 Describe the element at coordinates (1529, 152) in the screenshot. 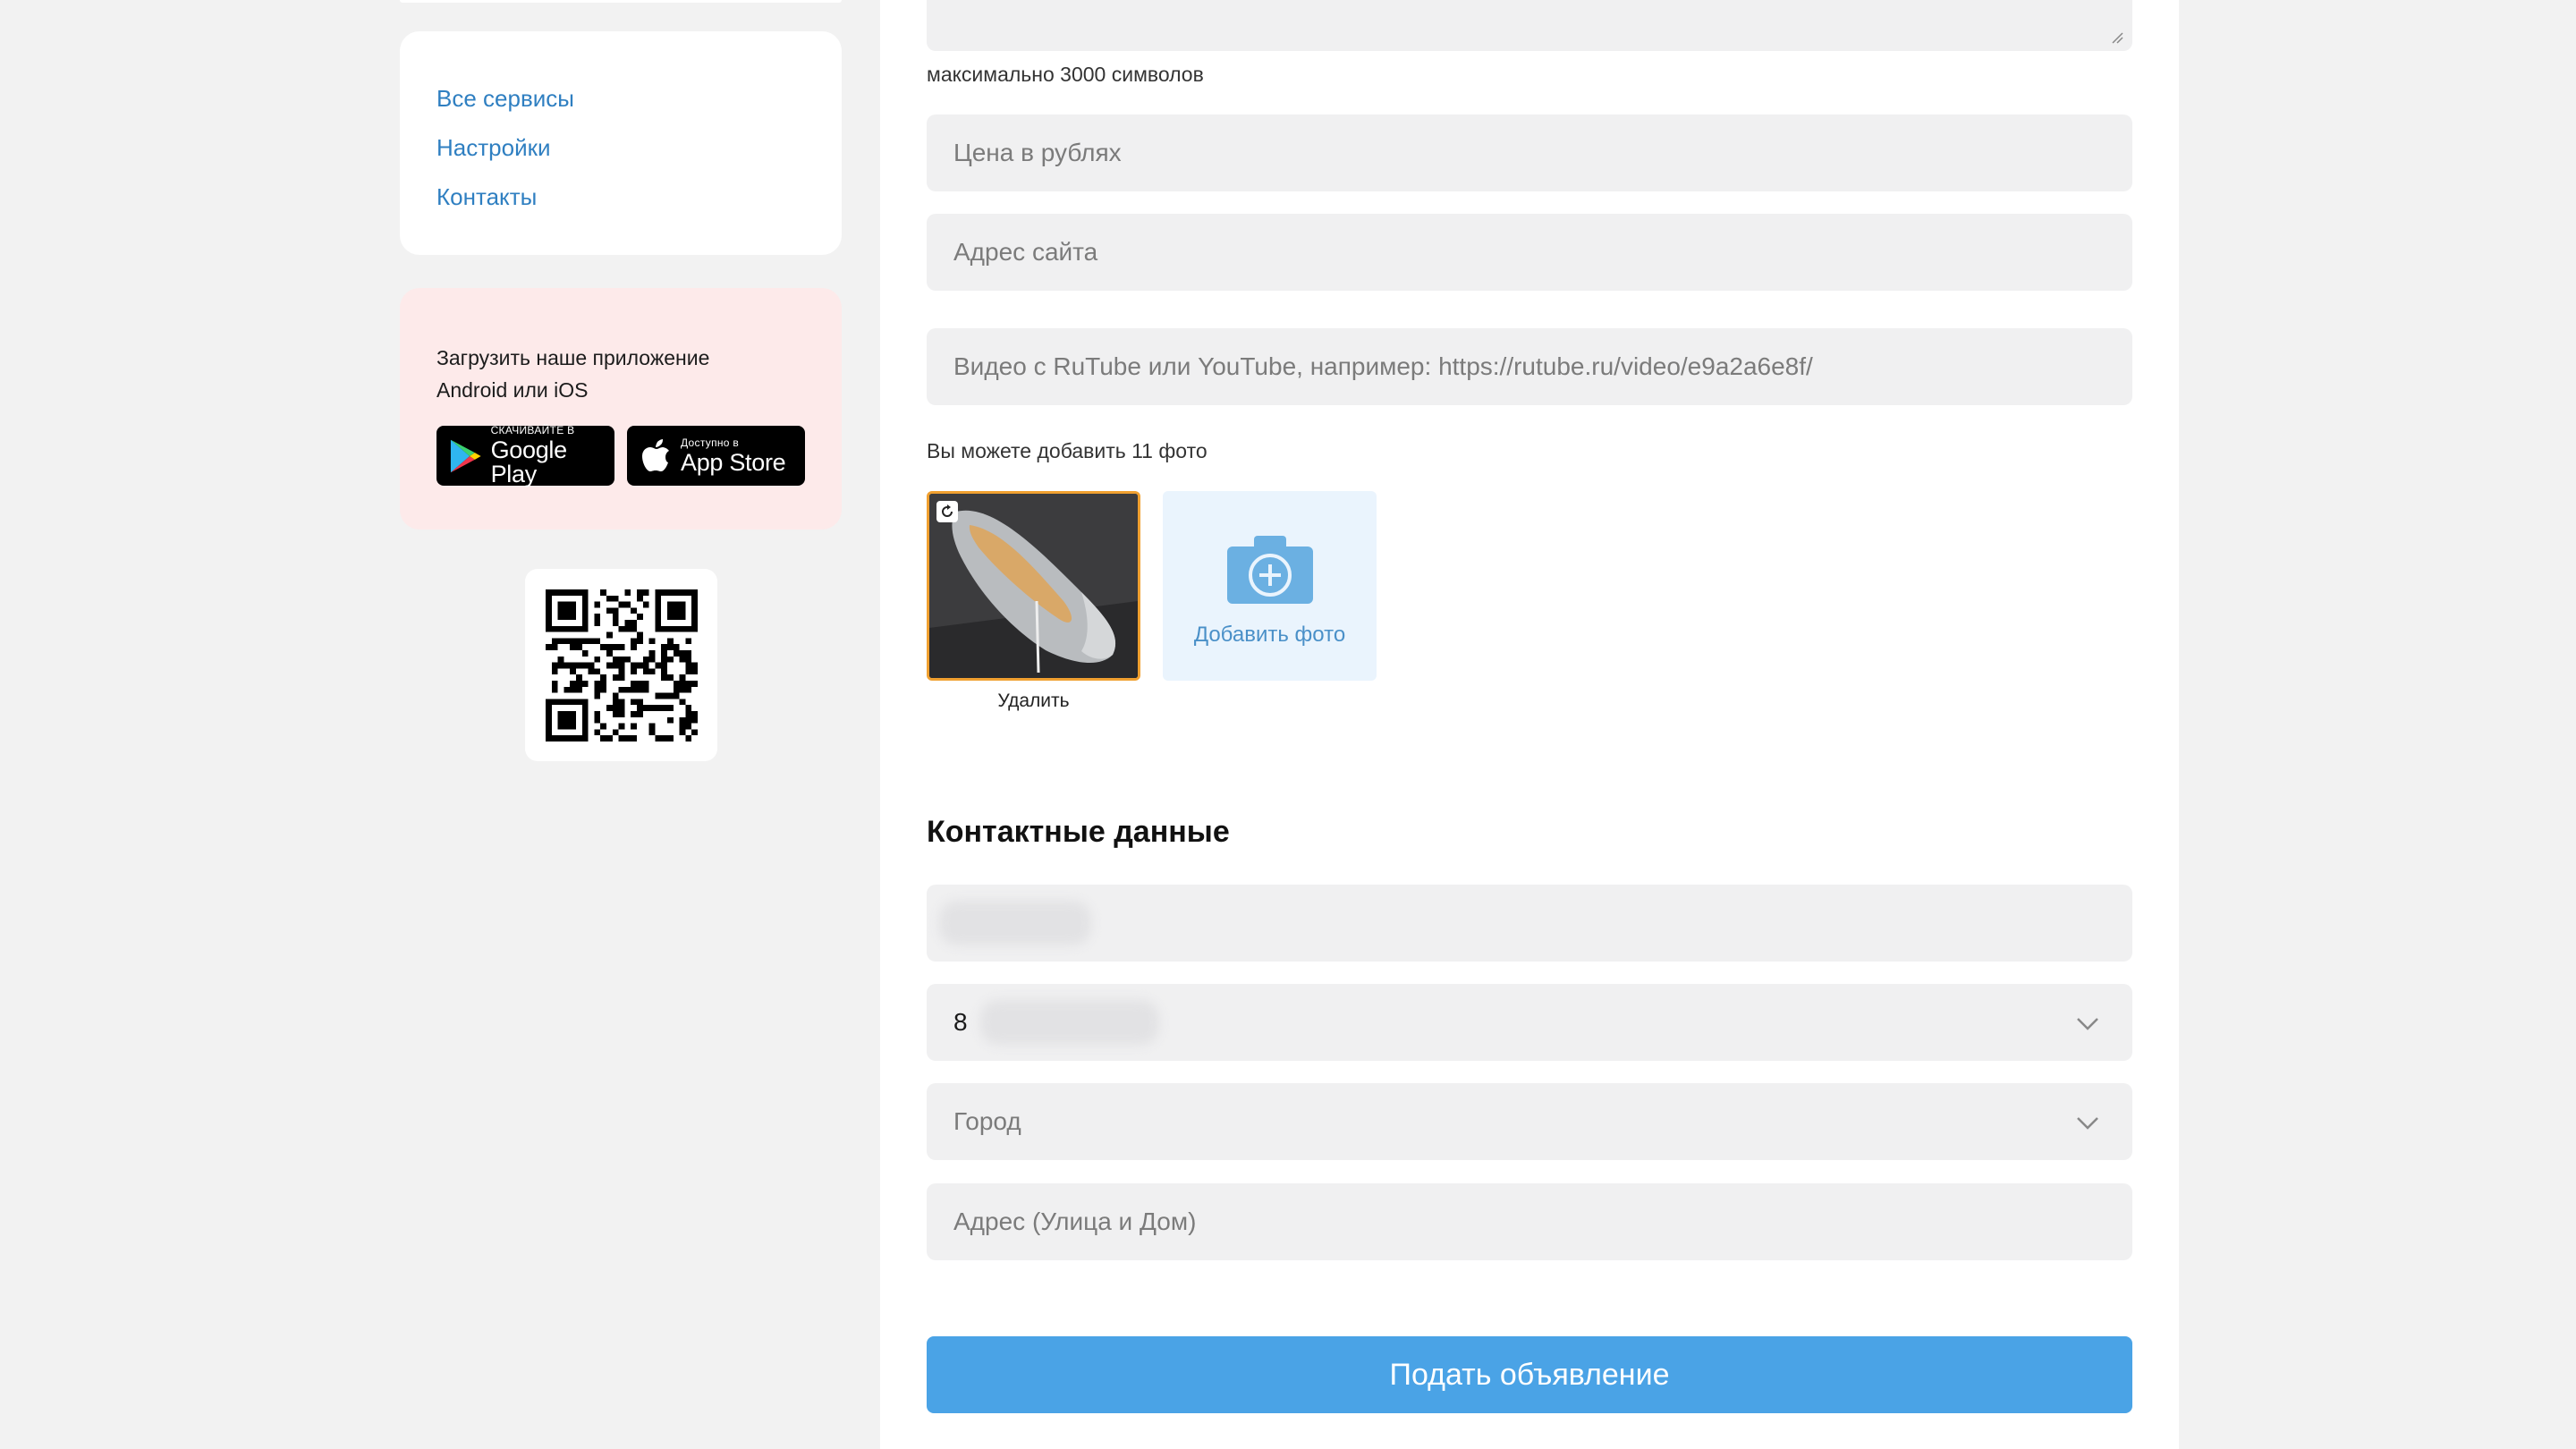

I see `price-input: Цена в рублях` at that location.